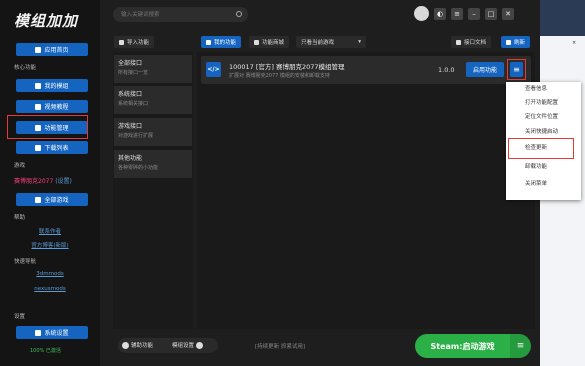 The image size is (585, 366). What do you see at coordinates (520, 43) in the screenshot?
I see `refresh-label: 刷新` at bounding box center [520, 43].